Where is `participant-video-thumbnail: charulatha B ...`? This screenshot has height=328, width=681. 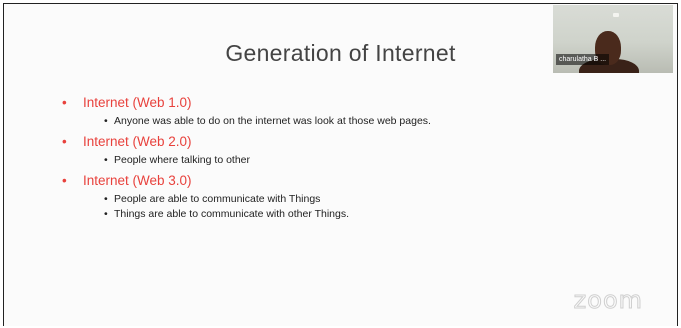
participant-video-thumbnail: charulatha B ... is located at coordinates (613, 39).